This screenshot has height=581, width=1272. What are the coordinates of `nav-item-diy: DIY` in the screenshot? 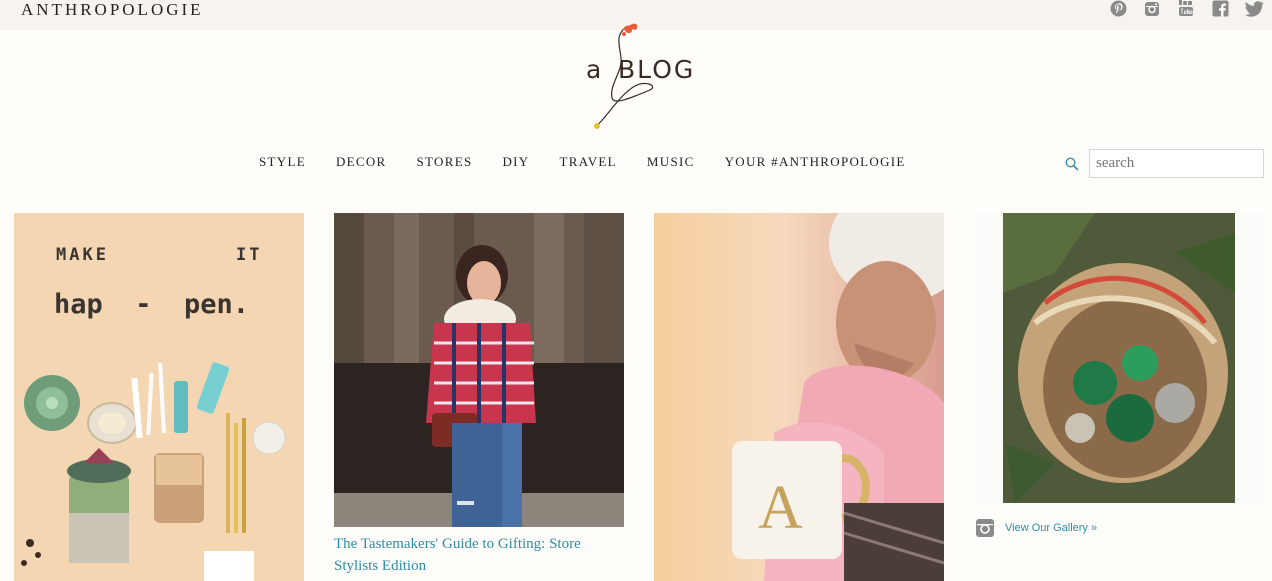 It's located at (515, 161).